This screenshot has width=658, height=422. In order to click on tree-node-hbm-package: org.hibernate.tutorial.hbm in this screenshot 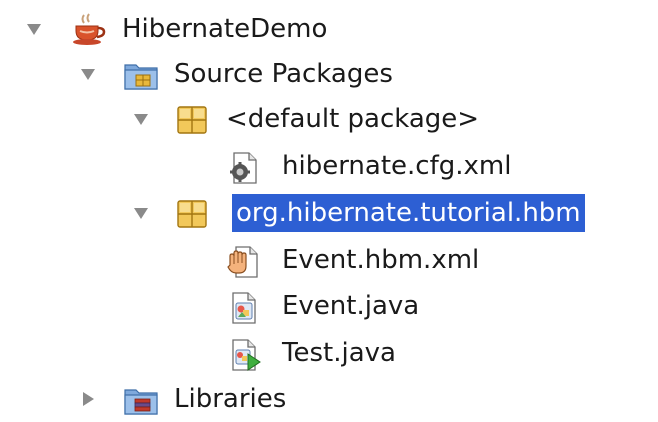, I will do `click(325, 213)`.